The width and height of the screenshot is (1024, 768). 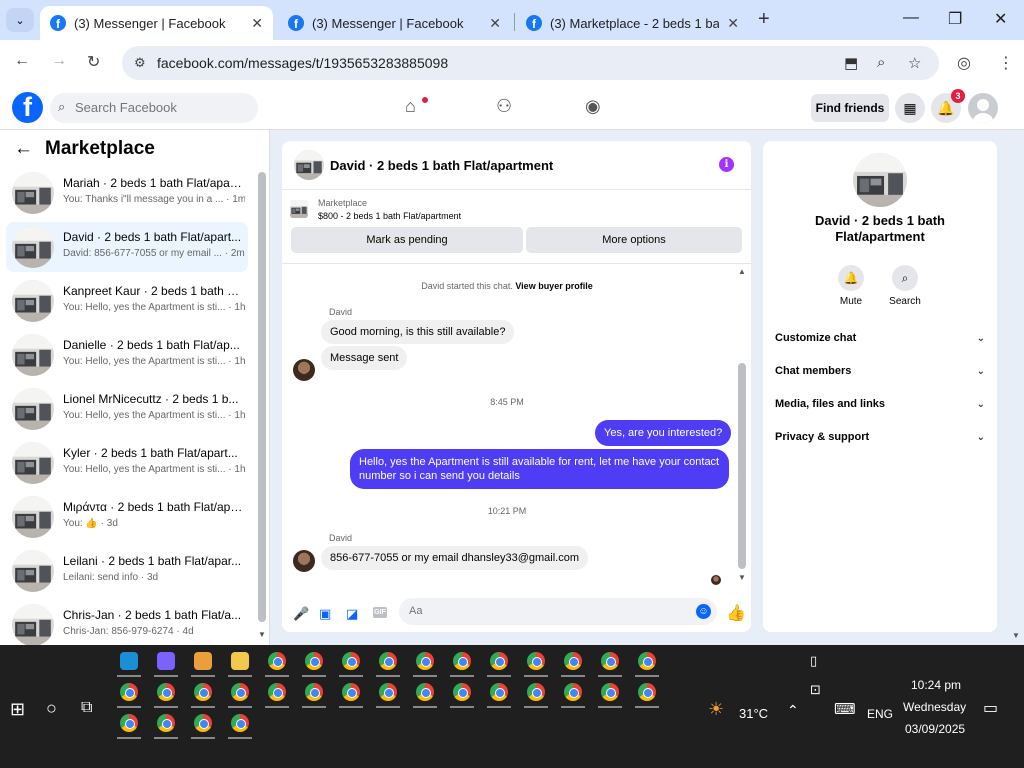 I want to click on copilot-icon, so click(x=166, y=661).